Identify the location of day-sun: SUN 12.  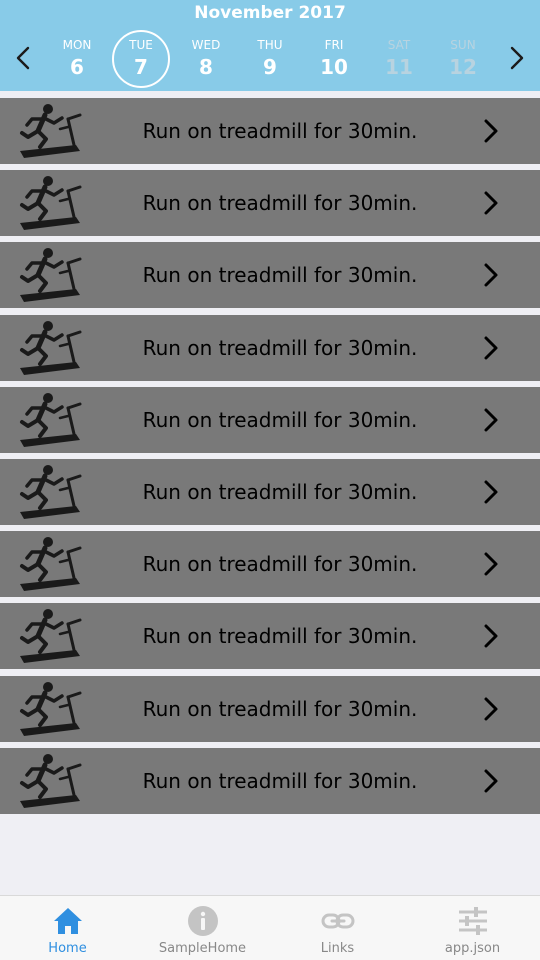
(463, 59).